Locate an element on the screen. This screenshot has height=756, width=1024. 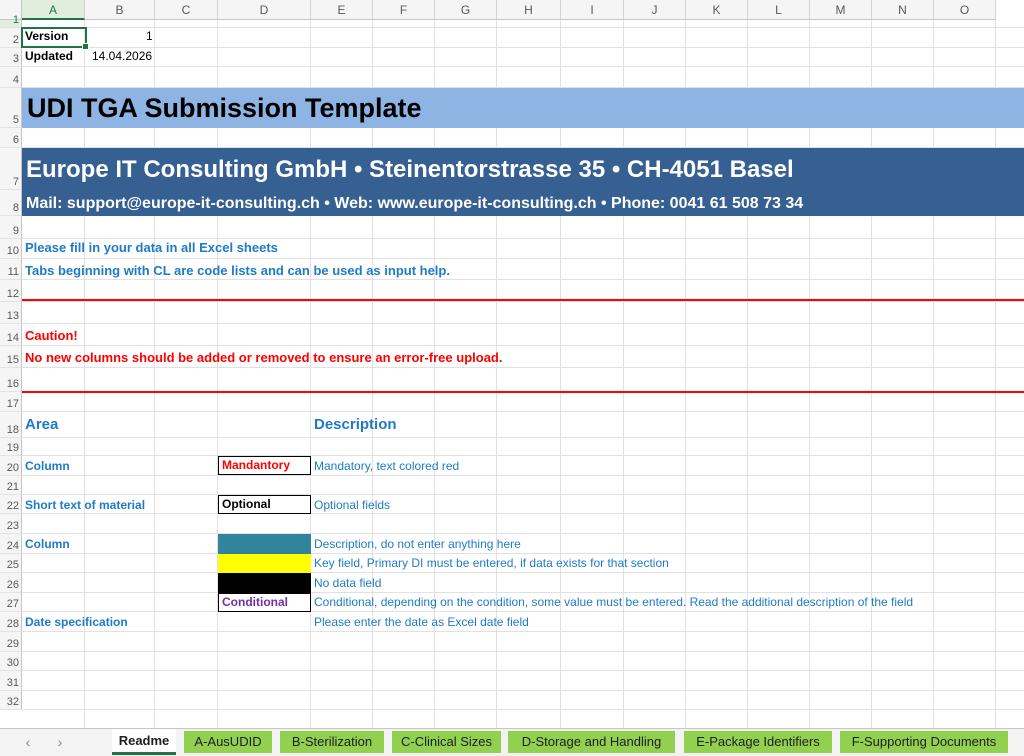
column-header-b: B is located at coordinates (120, 10).